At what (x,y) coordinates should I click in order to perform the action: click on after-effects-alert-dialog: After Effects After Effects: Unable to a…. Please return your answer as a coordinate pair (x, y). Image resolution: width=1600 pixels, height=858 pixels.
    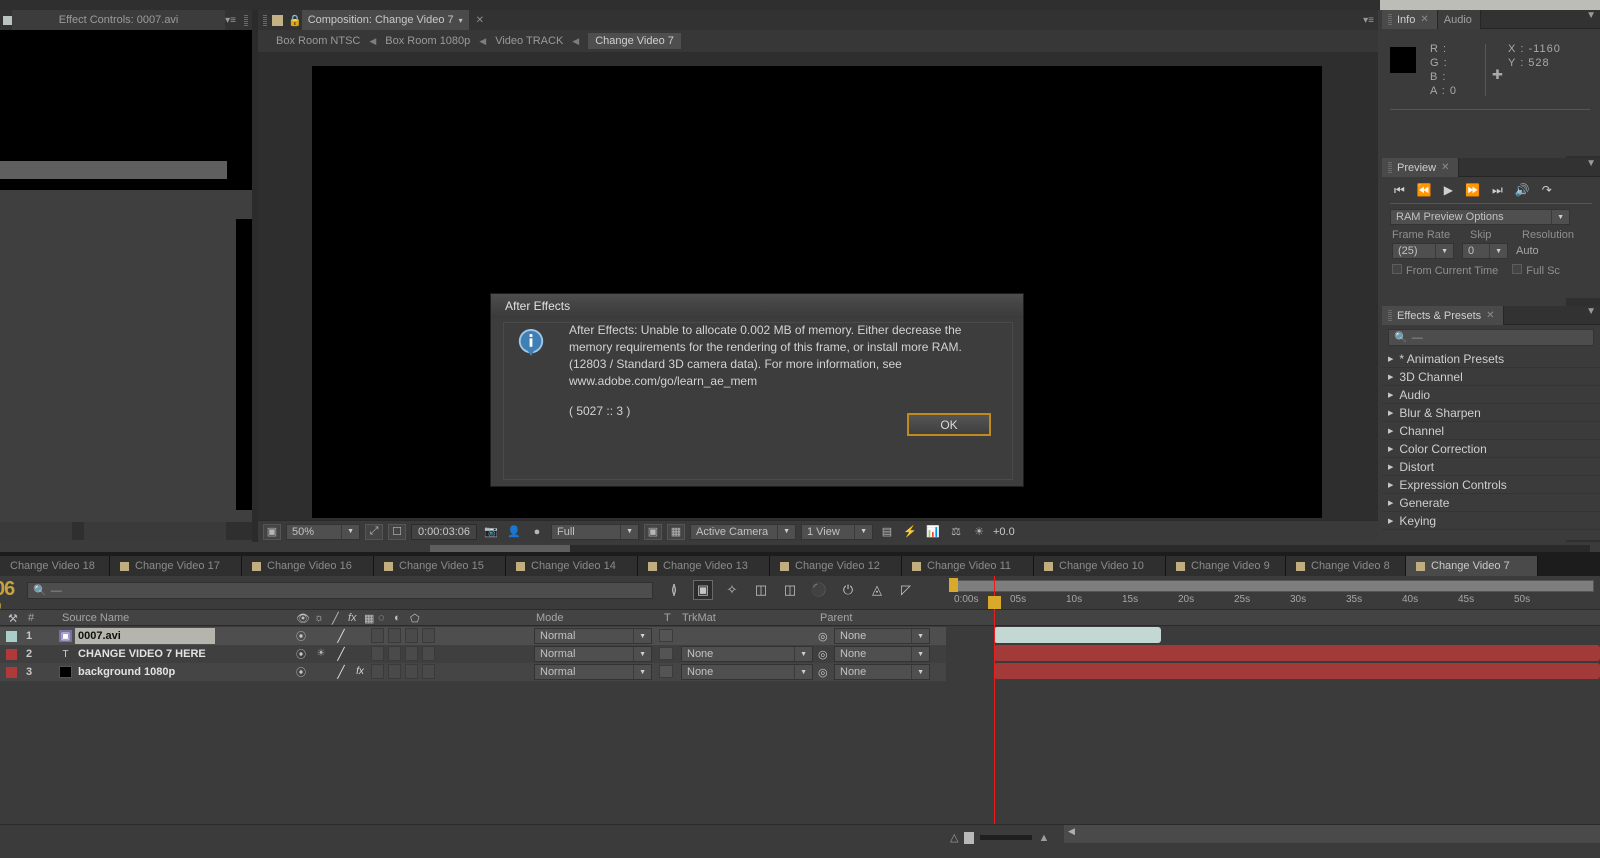
    Looking at the image, I should click on (757, 390).